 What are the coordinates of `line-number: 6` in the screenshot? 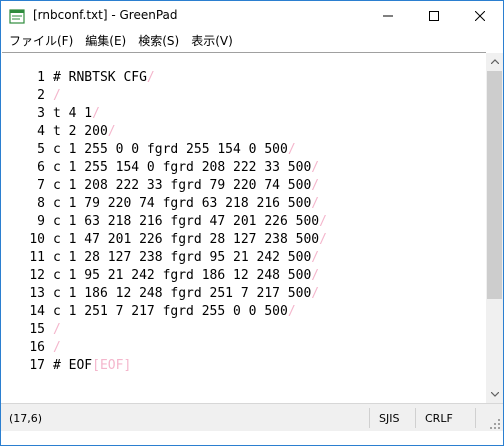 It's located at (41, 167).